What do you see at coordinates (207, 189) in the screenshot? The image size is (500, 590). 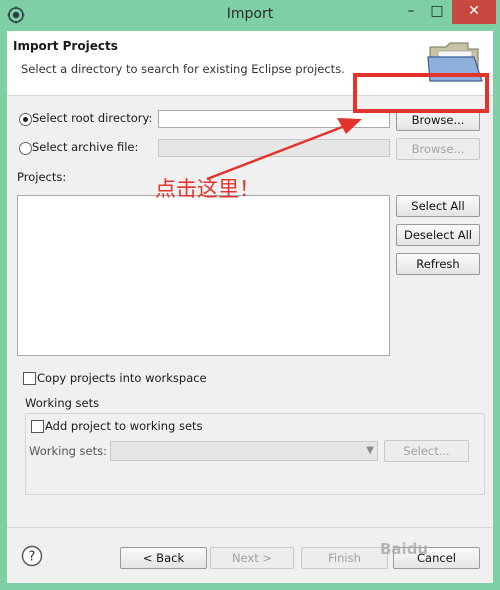 I see `annotation-text: 点击这里！` at bounding box center [207, 189].